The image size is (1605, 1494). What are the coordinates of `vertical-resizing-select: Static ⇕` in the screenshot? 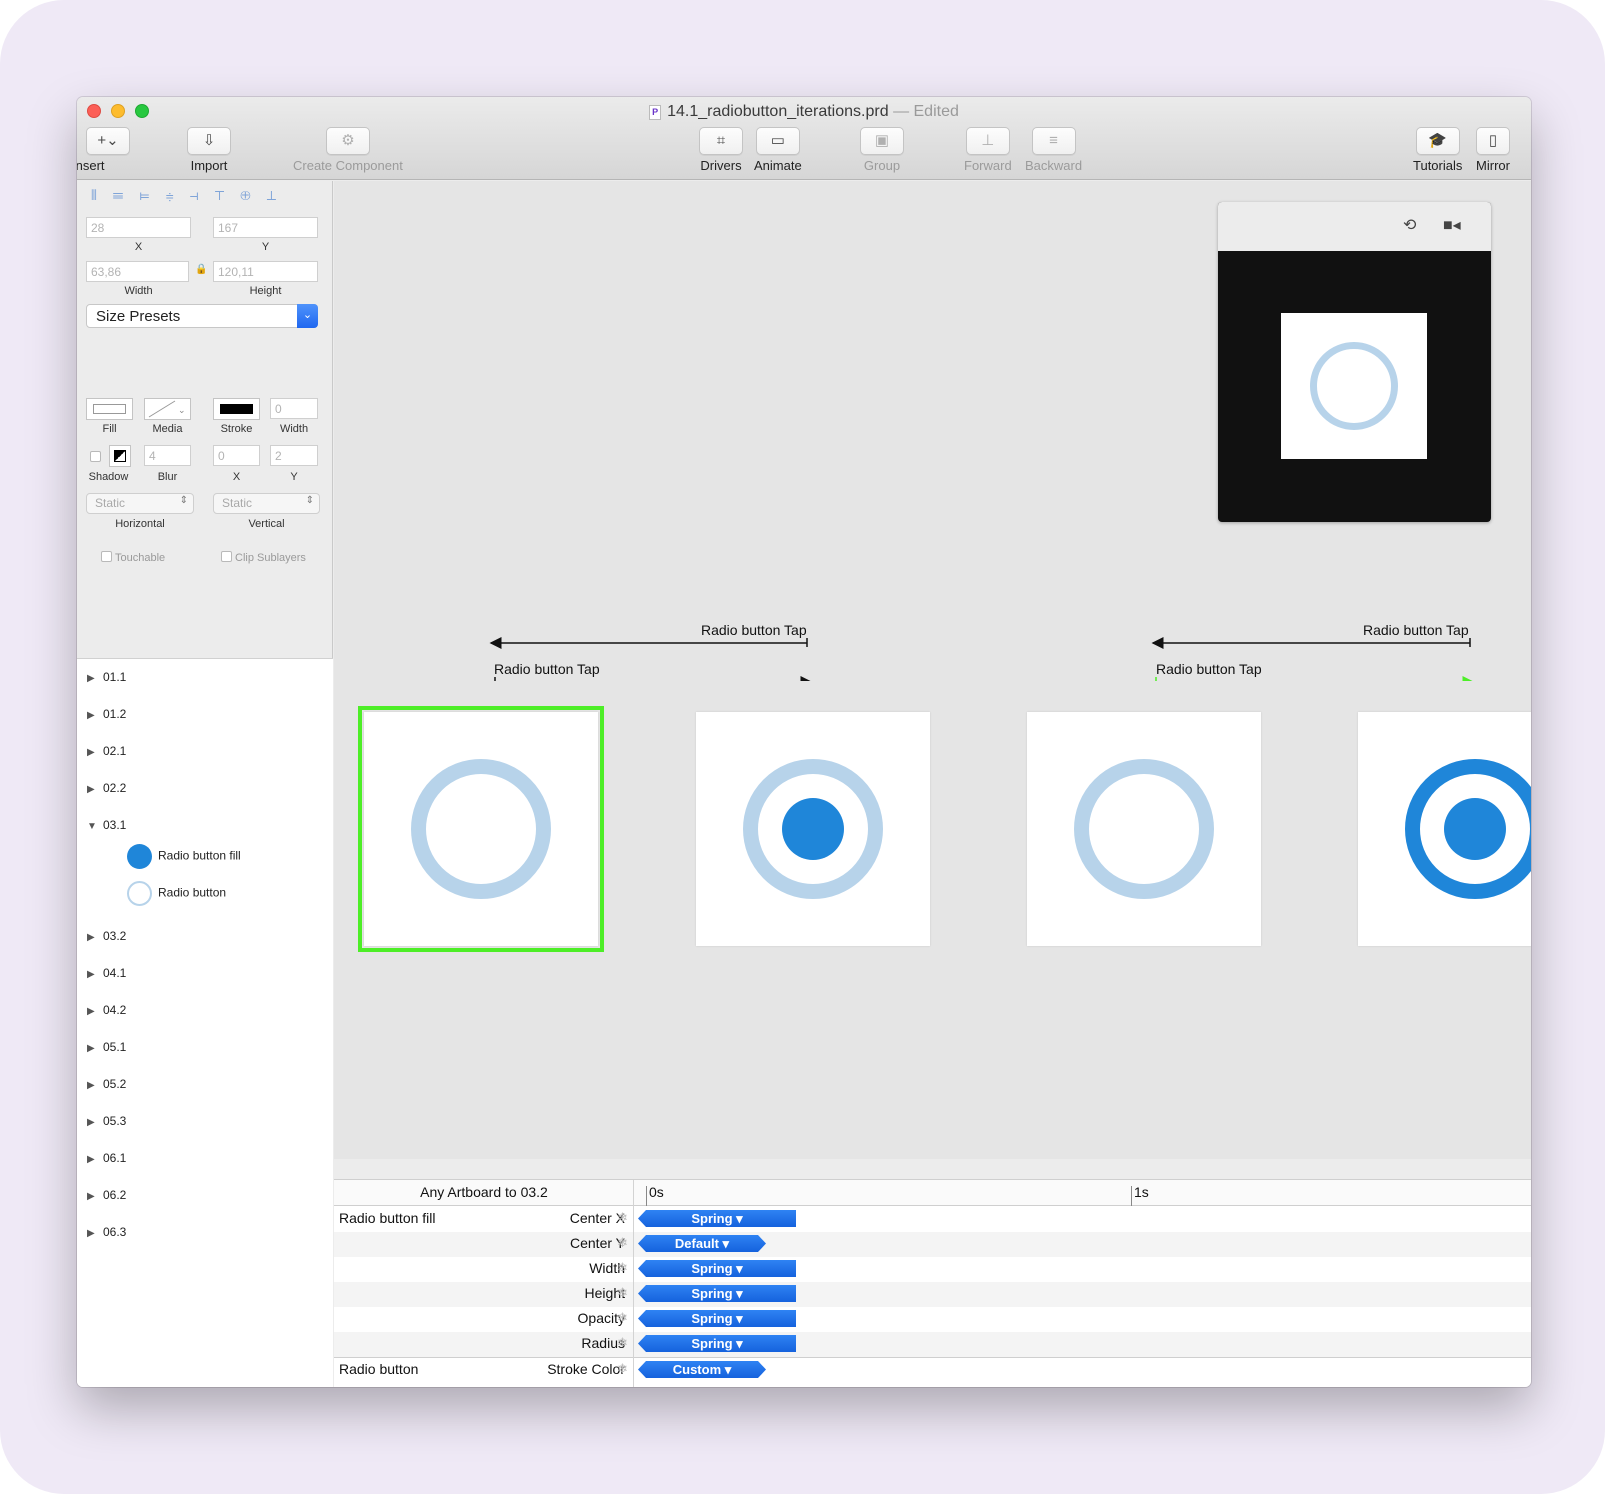 It's located at (266, 503).